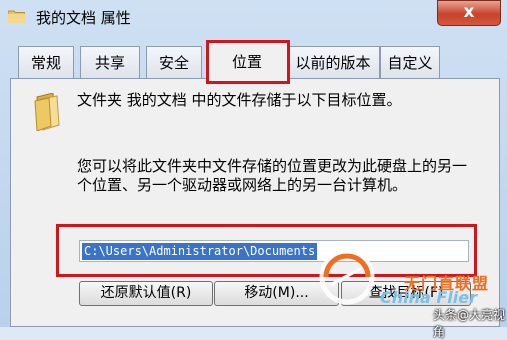 The width and height of the screenshot is (507, 340). What do you see at coordinates (110, 62) in the screenshot?
I see `tab-sharing: 共享` at bounding box center [110, 62].